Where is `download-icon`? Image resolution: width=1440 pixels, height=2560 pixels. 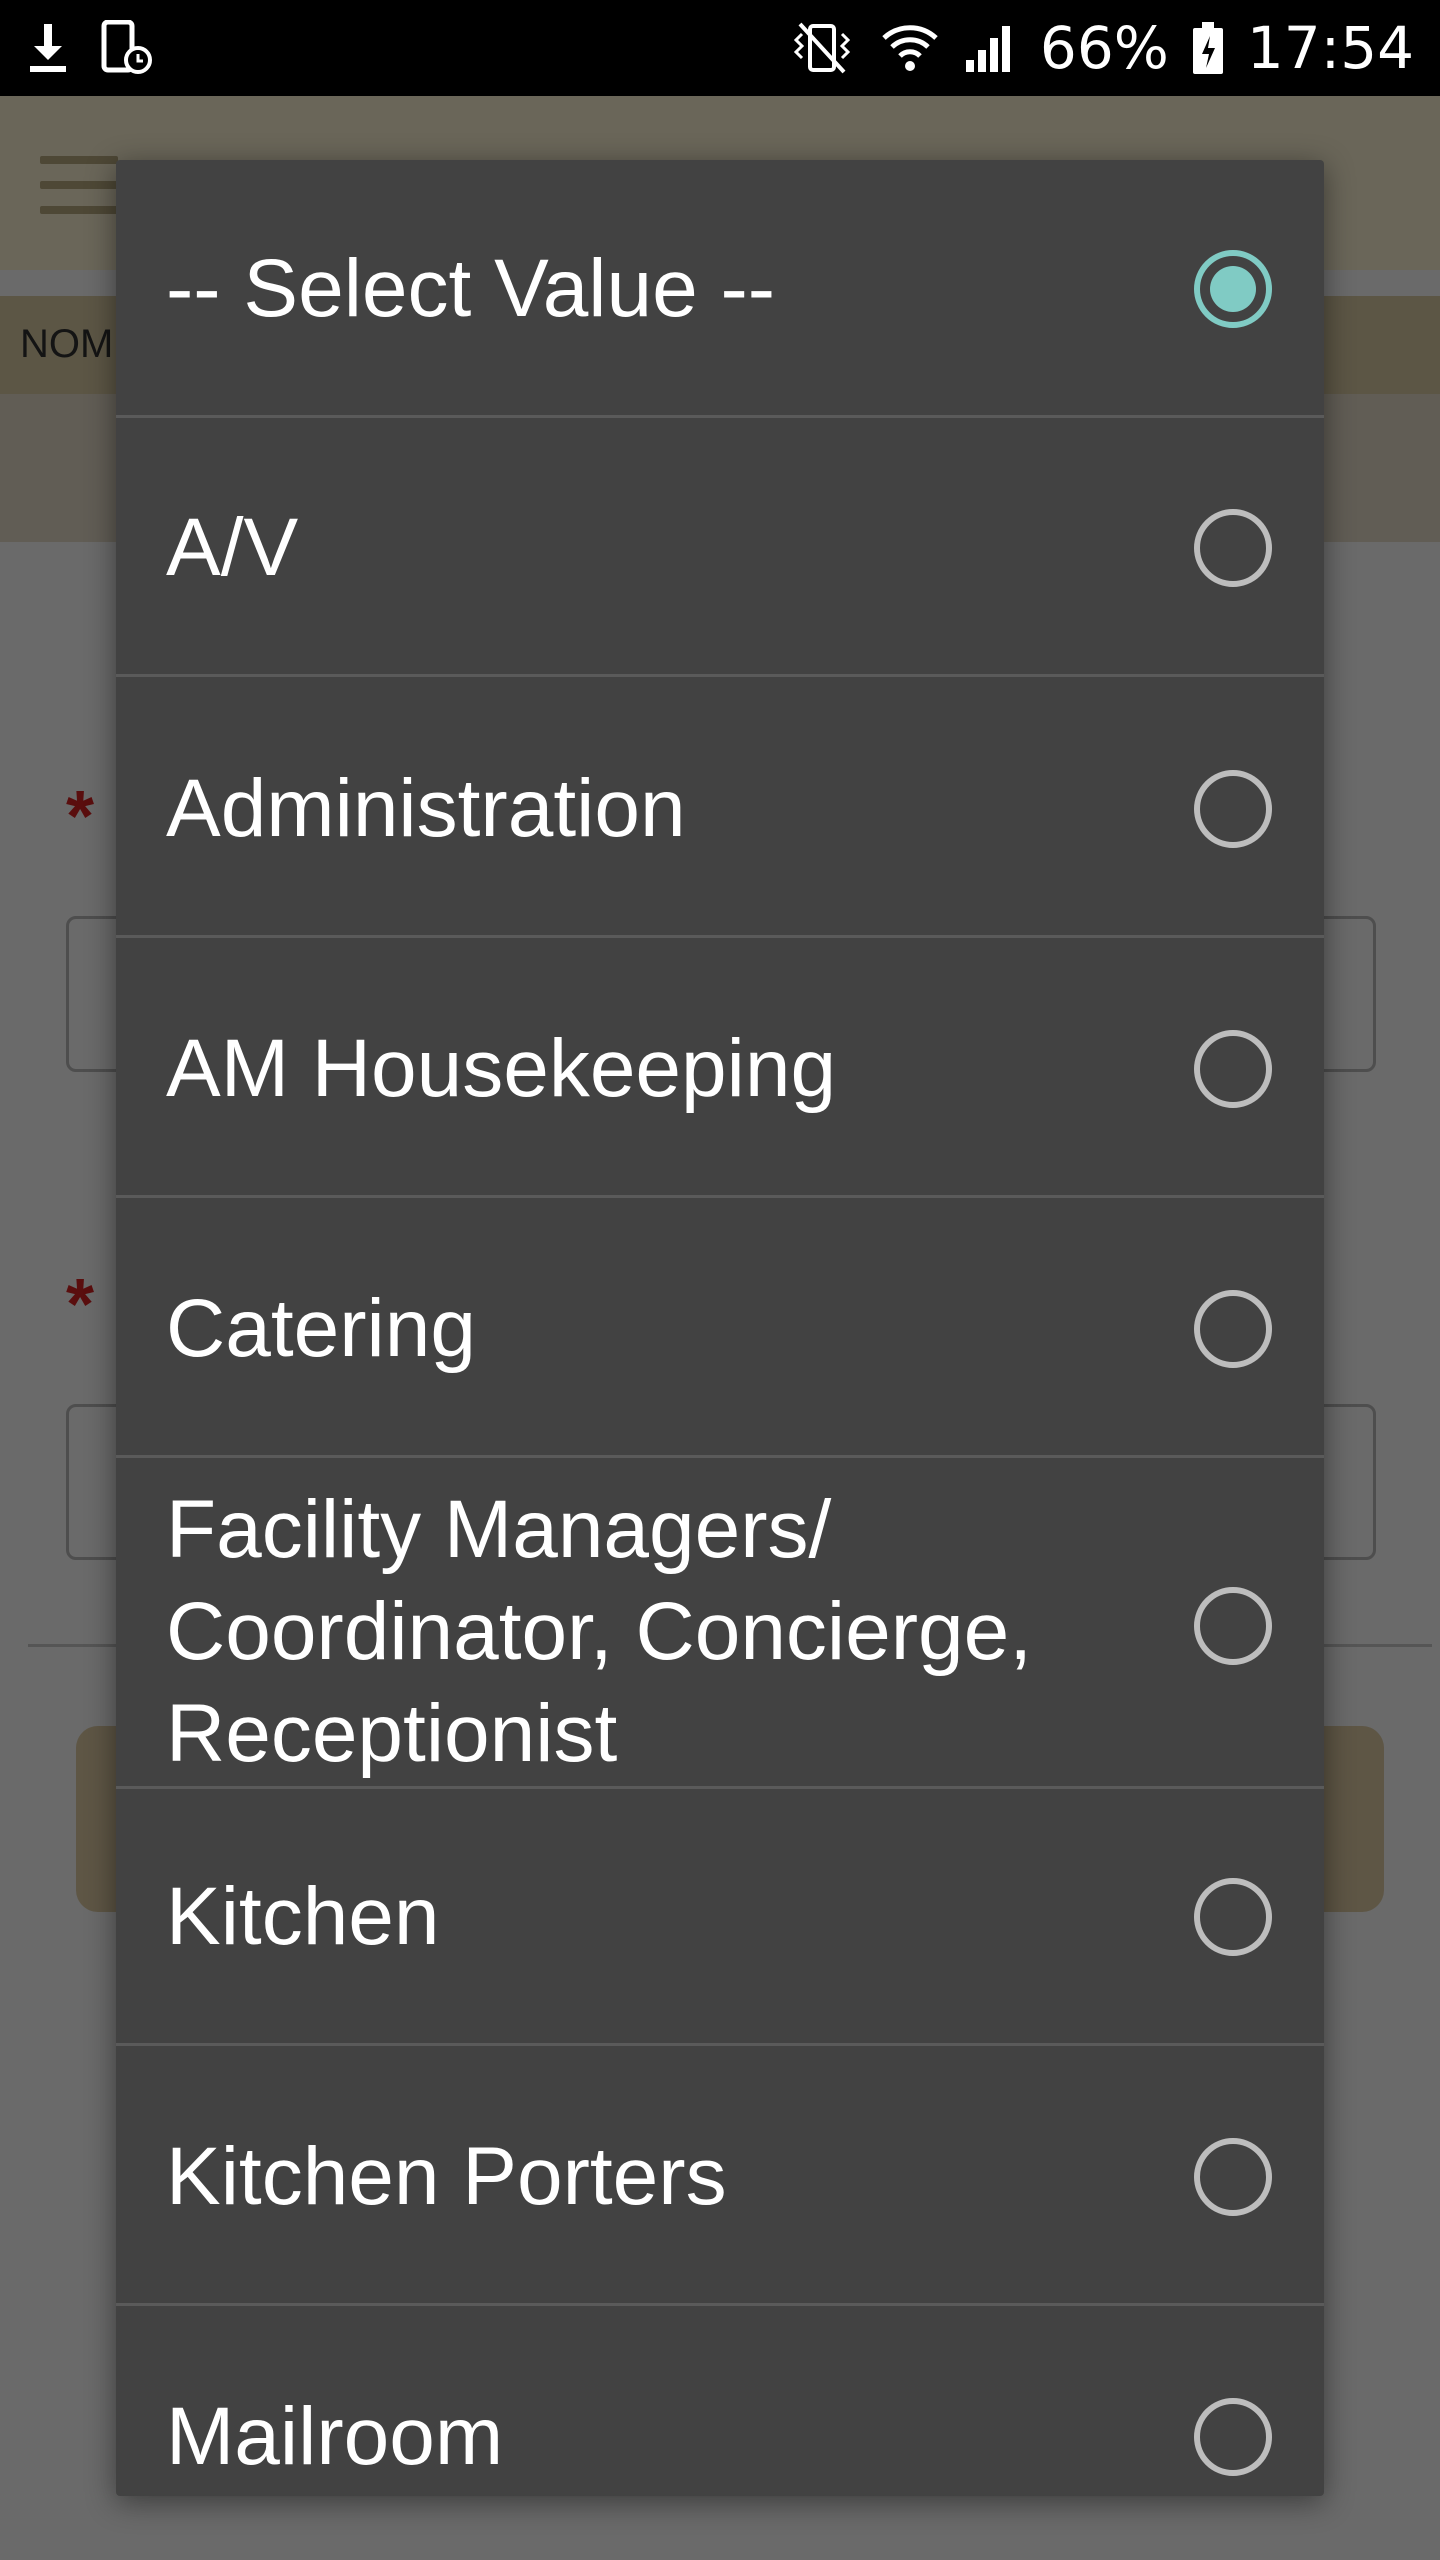
download-icon is located at coordinates (48, 48).